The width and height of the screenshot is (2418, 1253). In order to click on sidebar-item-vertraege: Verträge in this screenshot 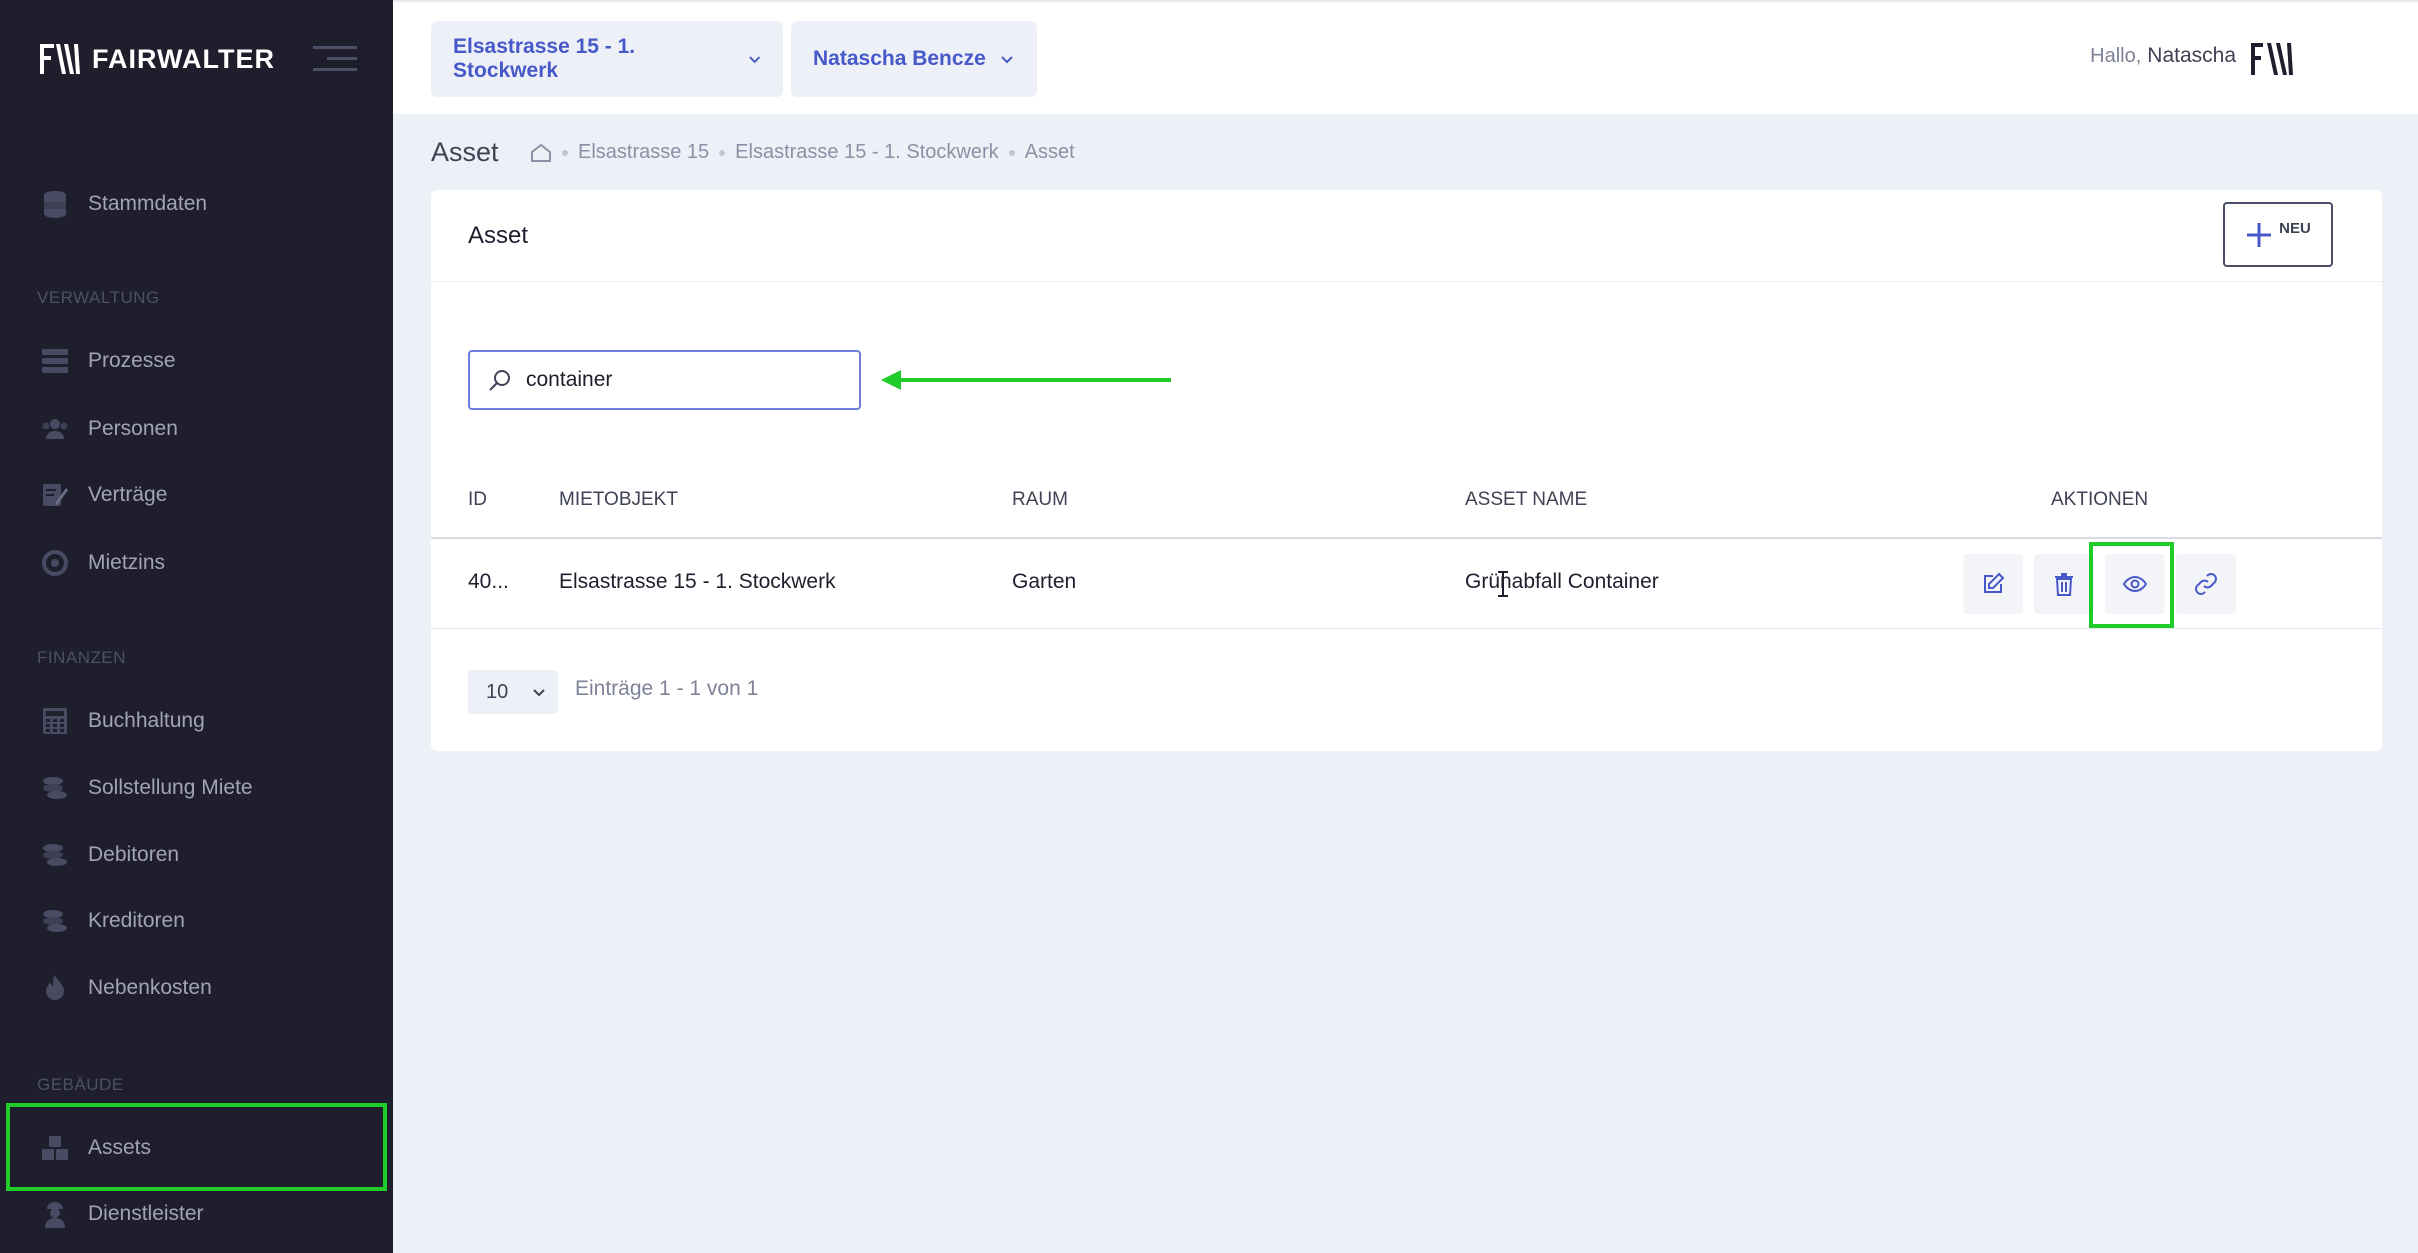, I will do `click(196, 495)`.